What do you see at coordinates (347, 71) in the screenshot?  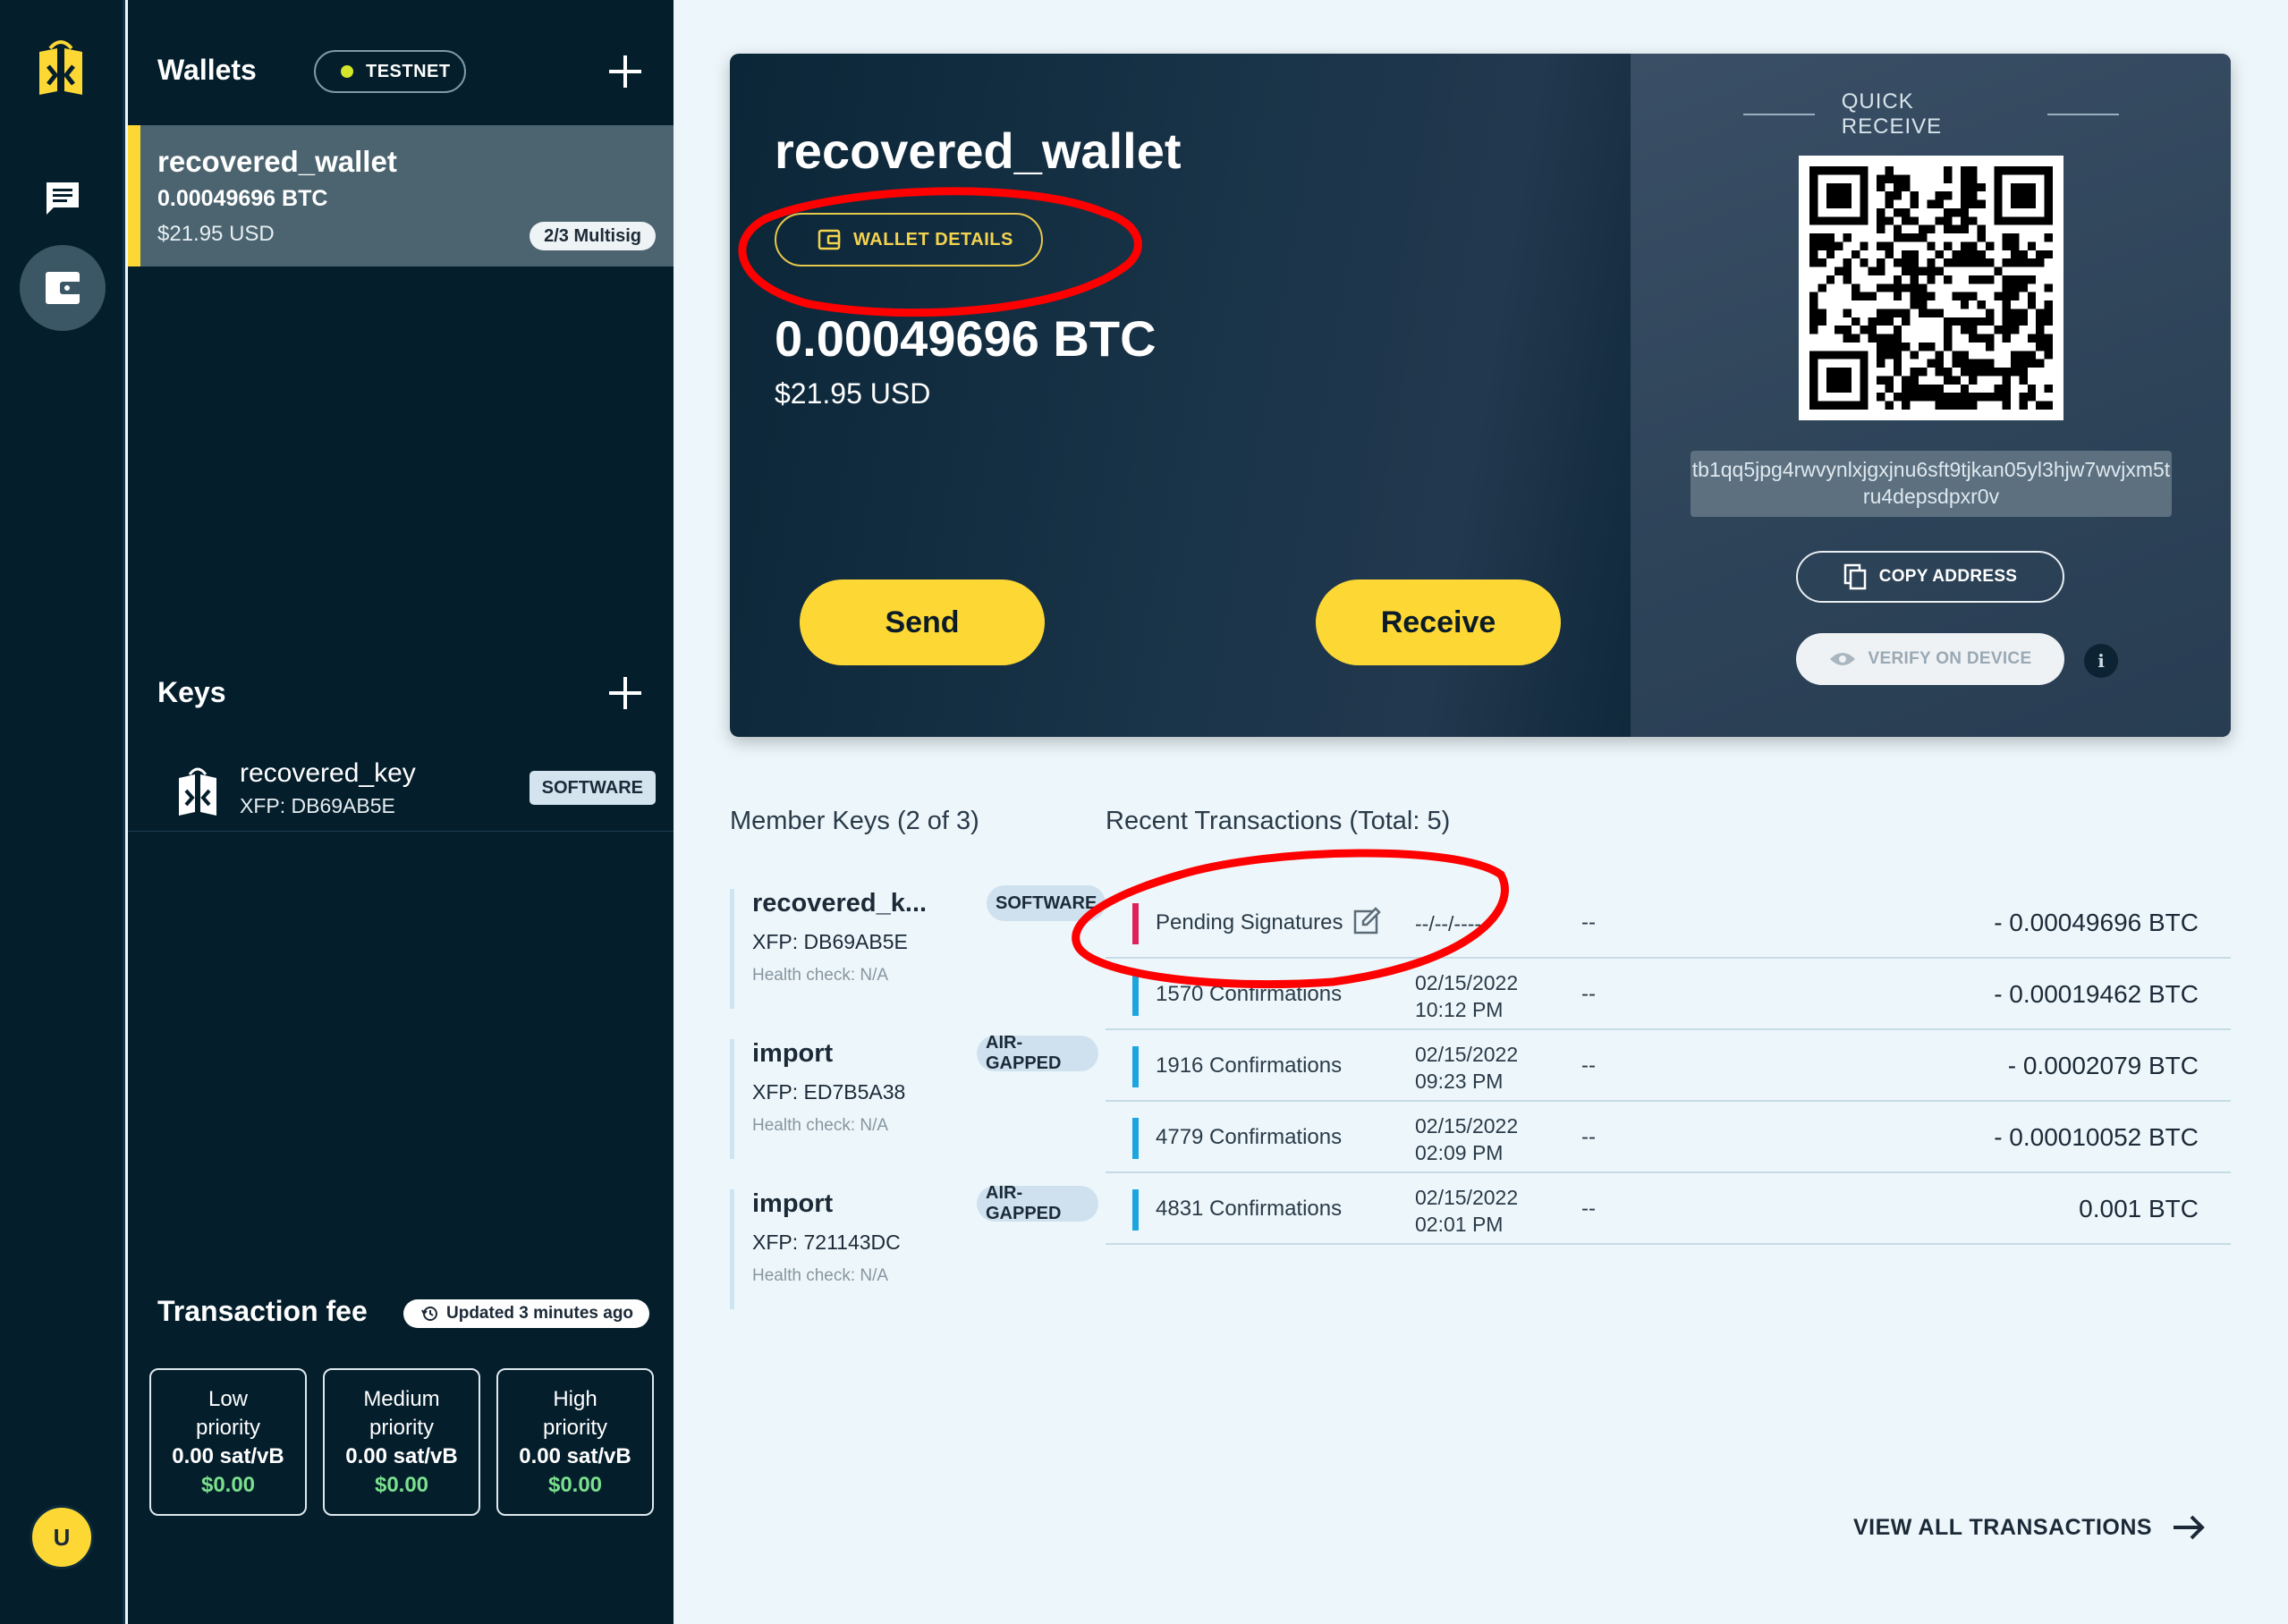 I see `status-dot-icon` at bounding box center [347, 71].